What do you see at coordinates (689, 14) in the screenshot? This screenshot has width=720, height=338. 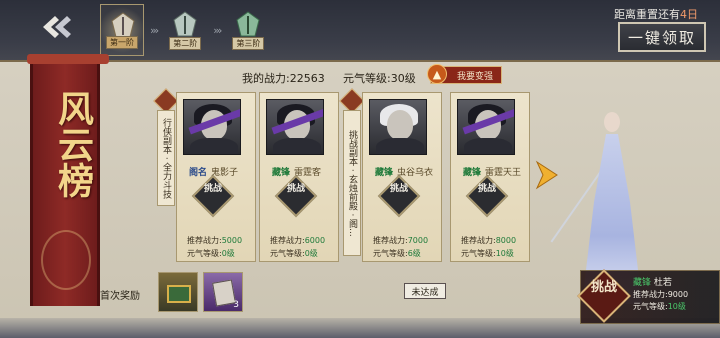 I see `reset-days: 4日` at bounding box center [689, 14].